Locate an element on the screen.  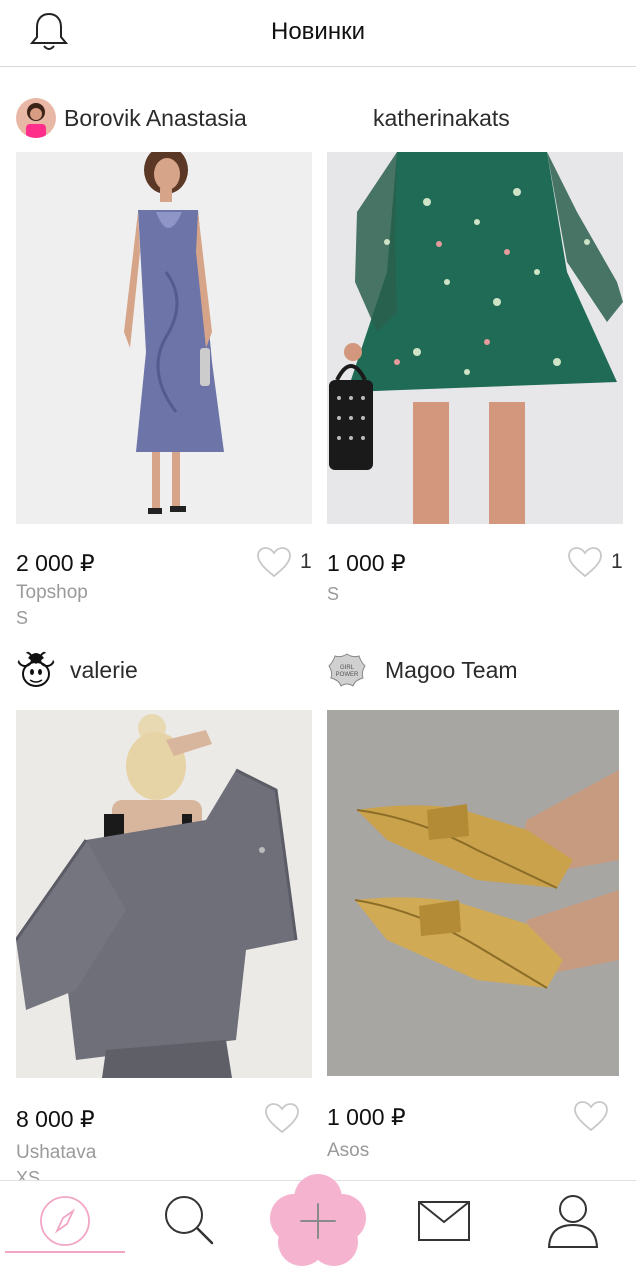
user-icon is located at coordinates (573, 1221).